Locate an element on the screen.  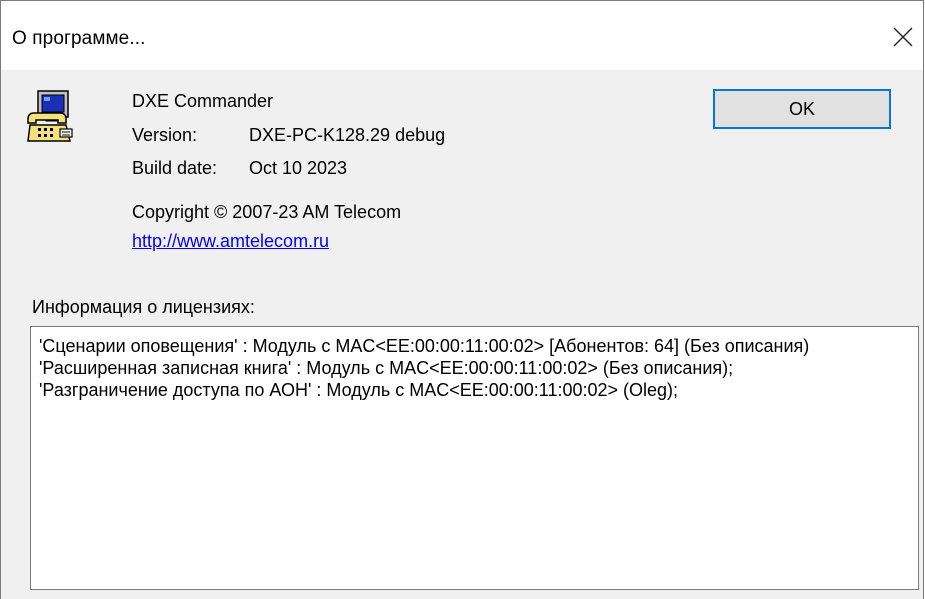
app-name: DXE Commander is located at coordinates (203, 101).